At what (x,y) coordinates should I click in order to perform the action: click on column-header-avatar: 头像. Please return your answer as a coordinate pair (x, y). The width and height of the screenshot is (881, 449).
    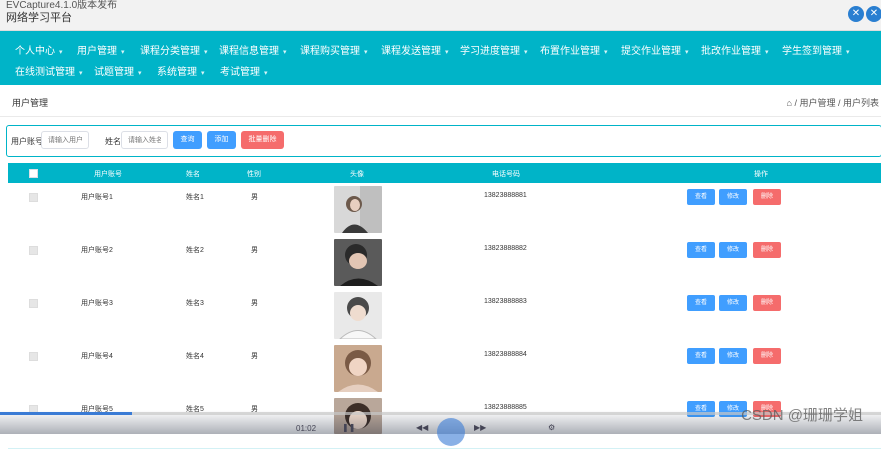
    Looking at the image, I should click on (357, 174).